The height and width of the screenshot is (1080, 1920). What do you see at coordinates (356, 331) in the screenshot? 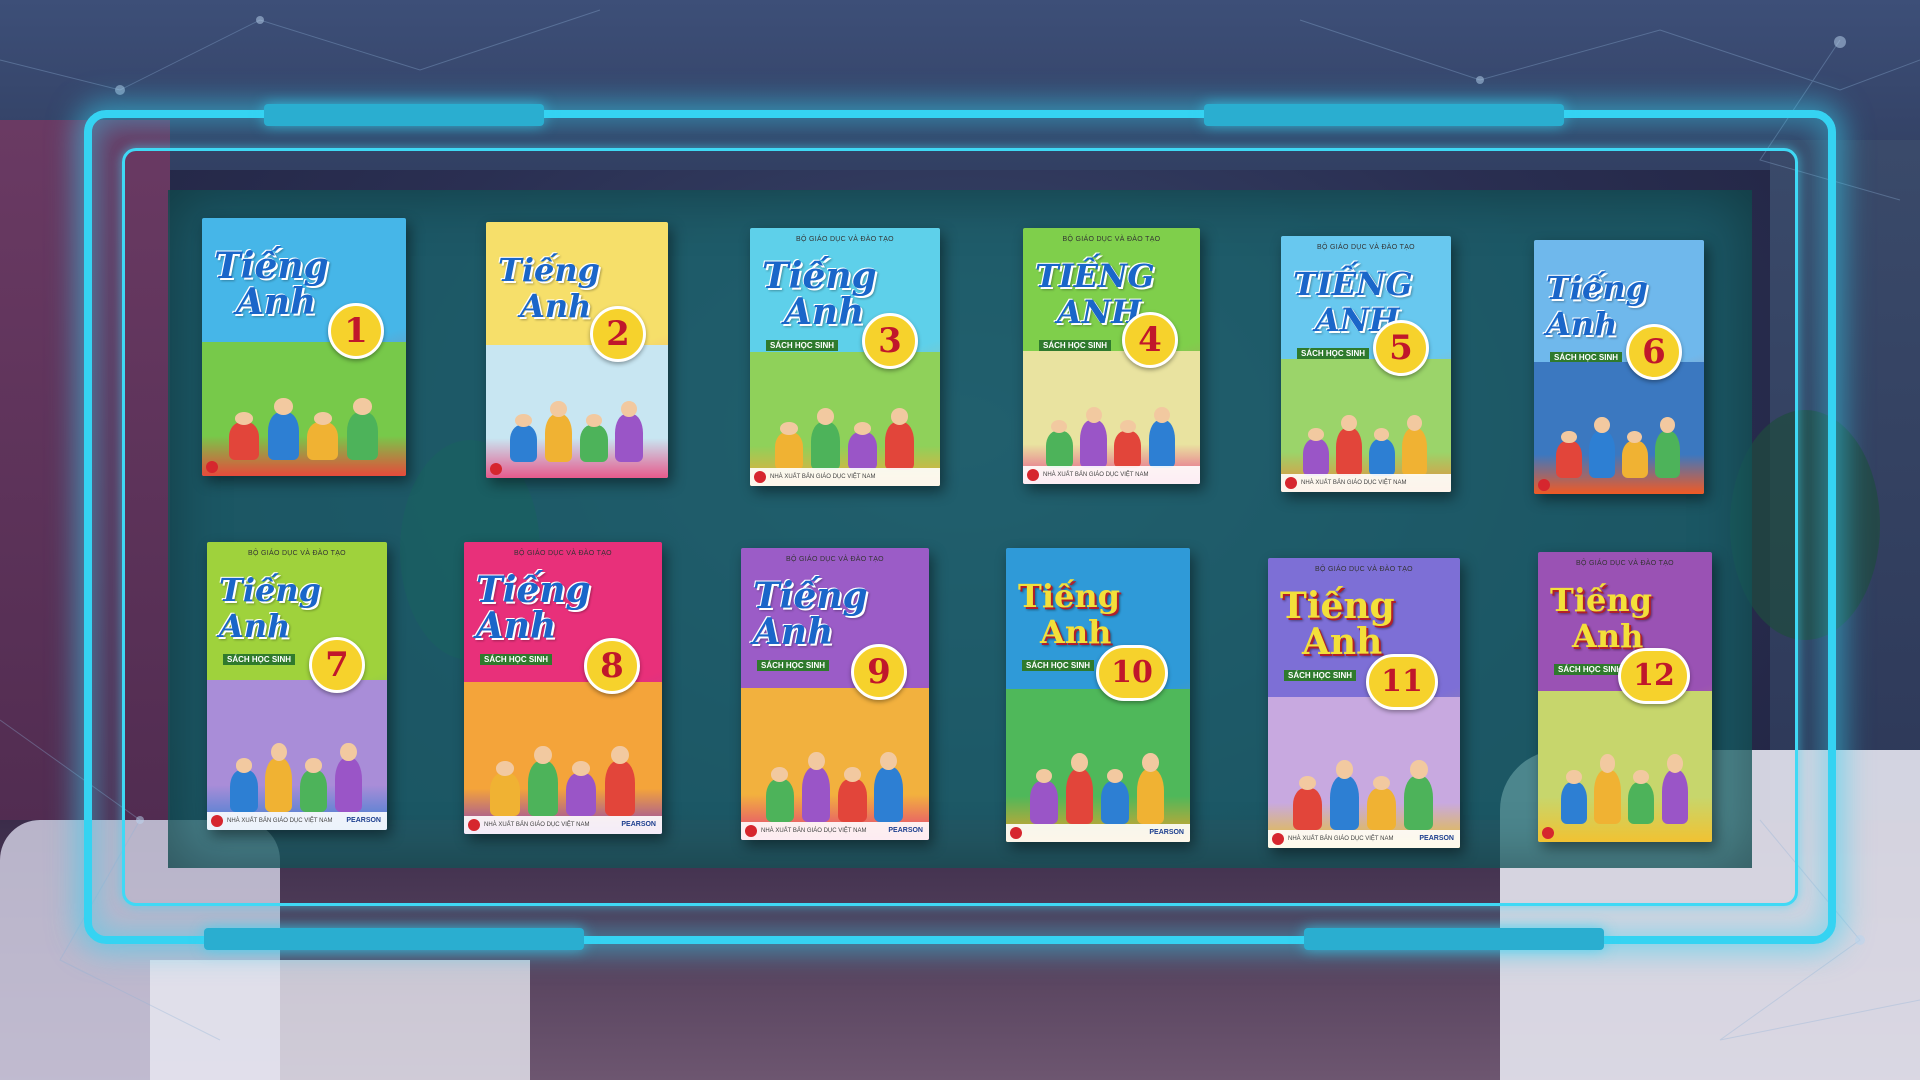
I see `book-grade-number: 1` at bounding box center [356, 331].